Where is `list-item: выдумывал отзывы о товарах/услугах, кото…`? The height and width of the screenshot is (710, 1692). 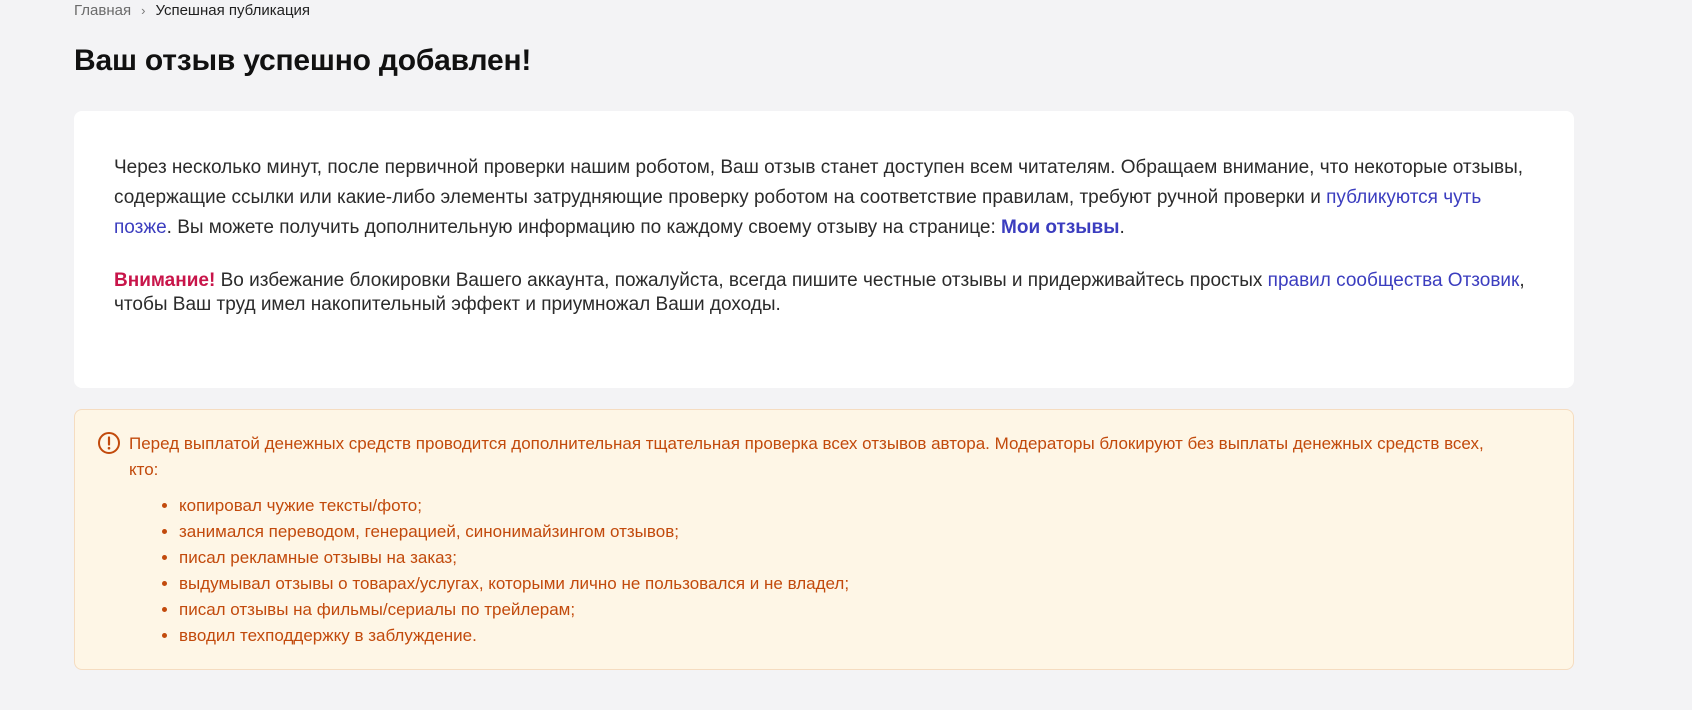
list-item: выдумывал отзывы о товарах/услугах, кото… is located at coordinates (514, 584).